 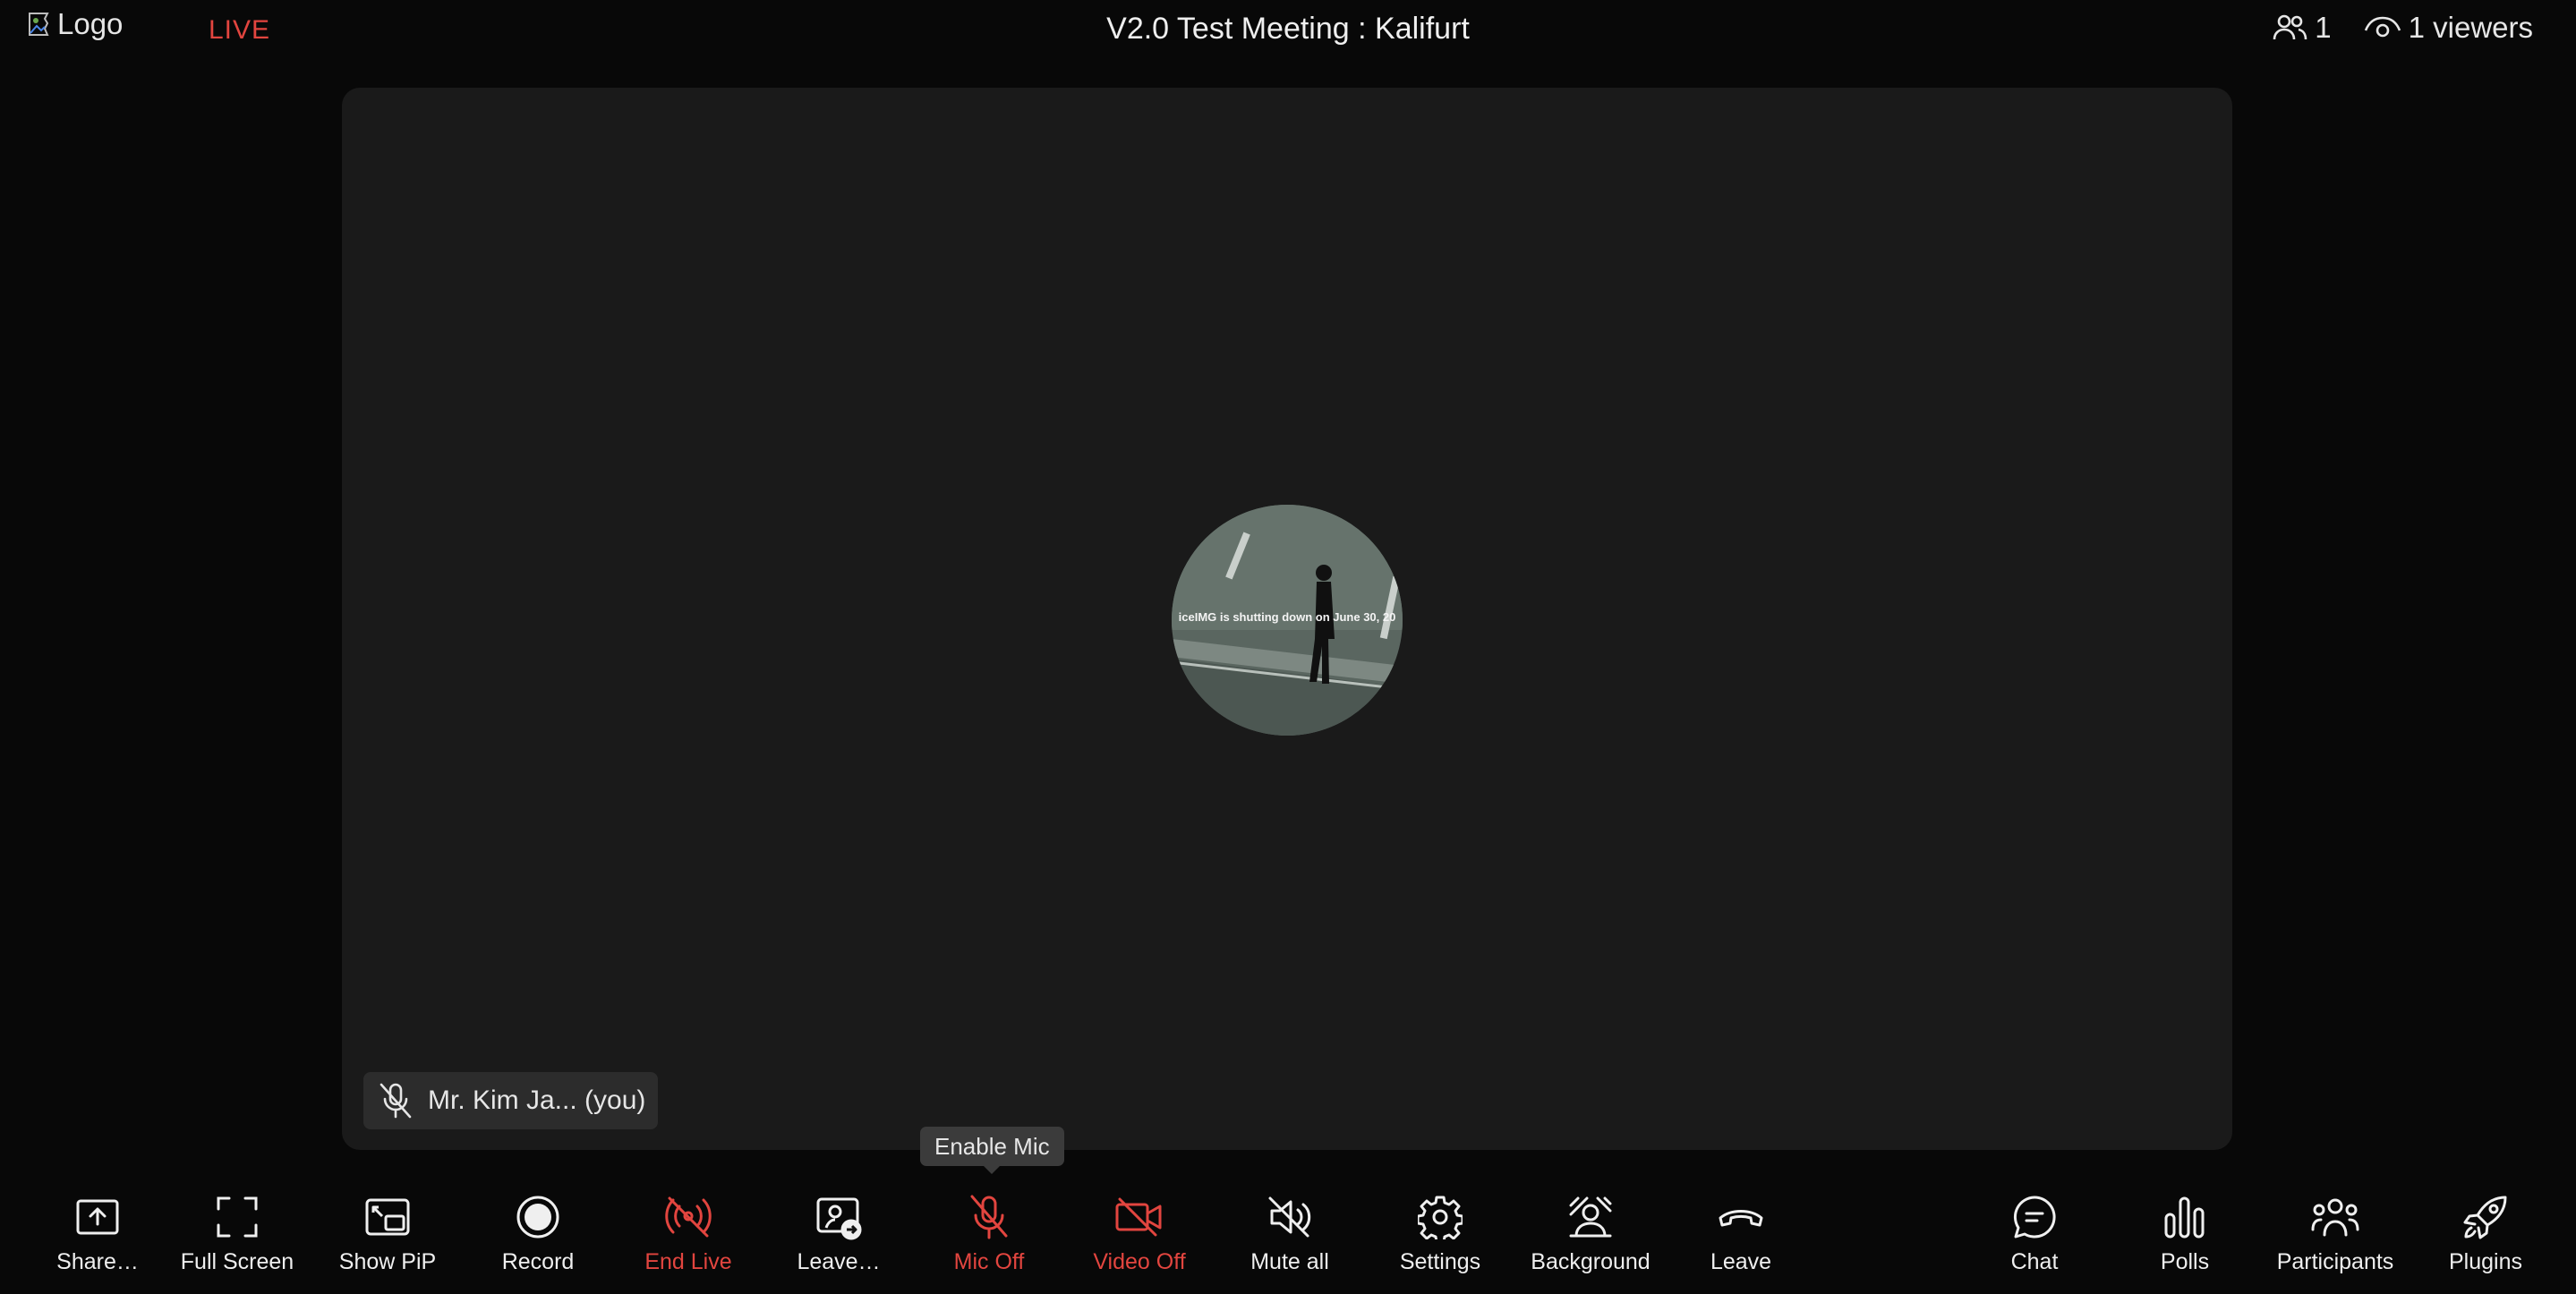 I want to click on participant-avatar: iceIMG is shutting down on June 30, 20, so click(x=1287, y=620).